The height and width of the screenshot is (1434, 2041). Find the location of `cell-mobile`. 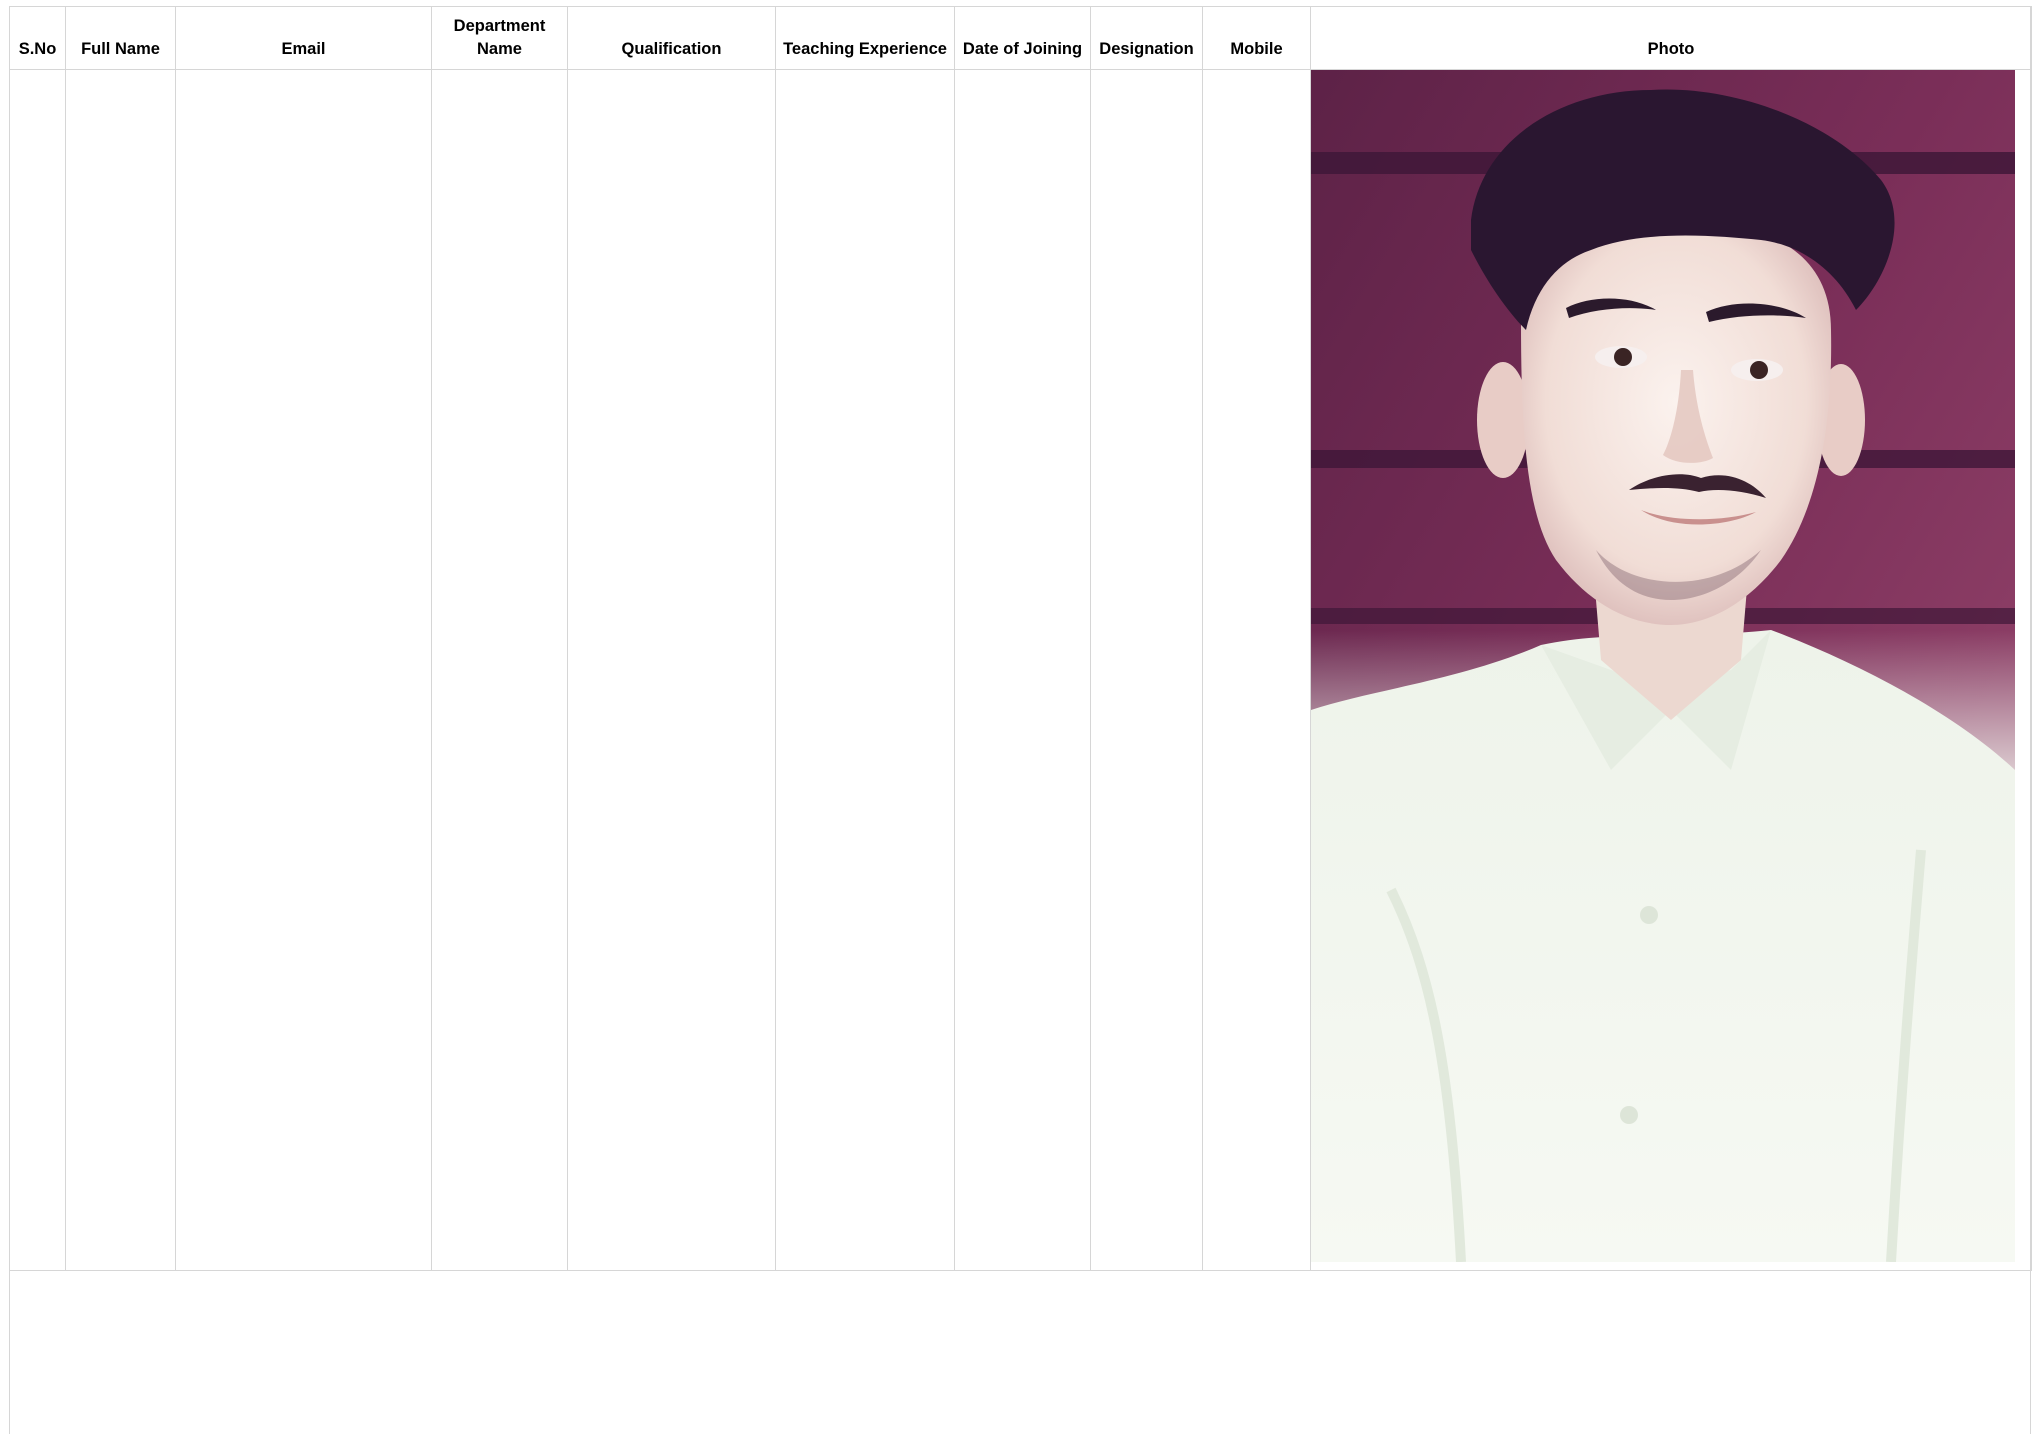

cell-mobile is located at coordinates (1256, 670).